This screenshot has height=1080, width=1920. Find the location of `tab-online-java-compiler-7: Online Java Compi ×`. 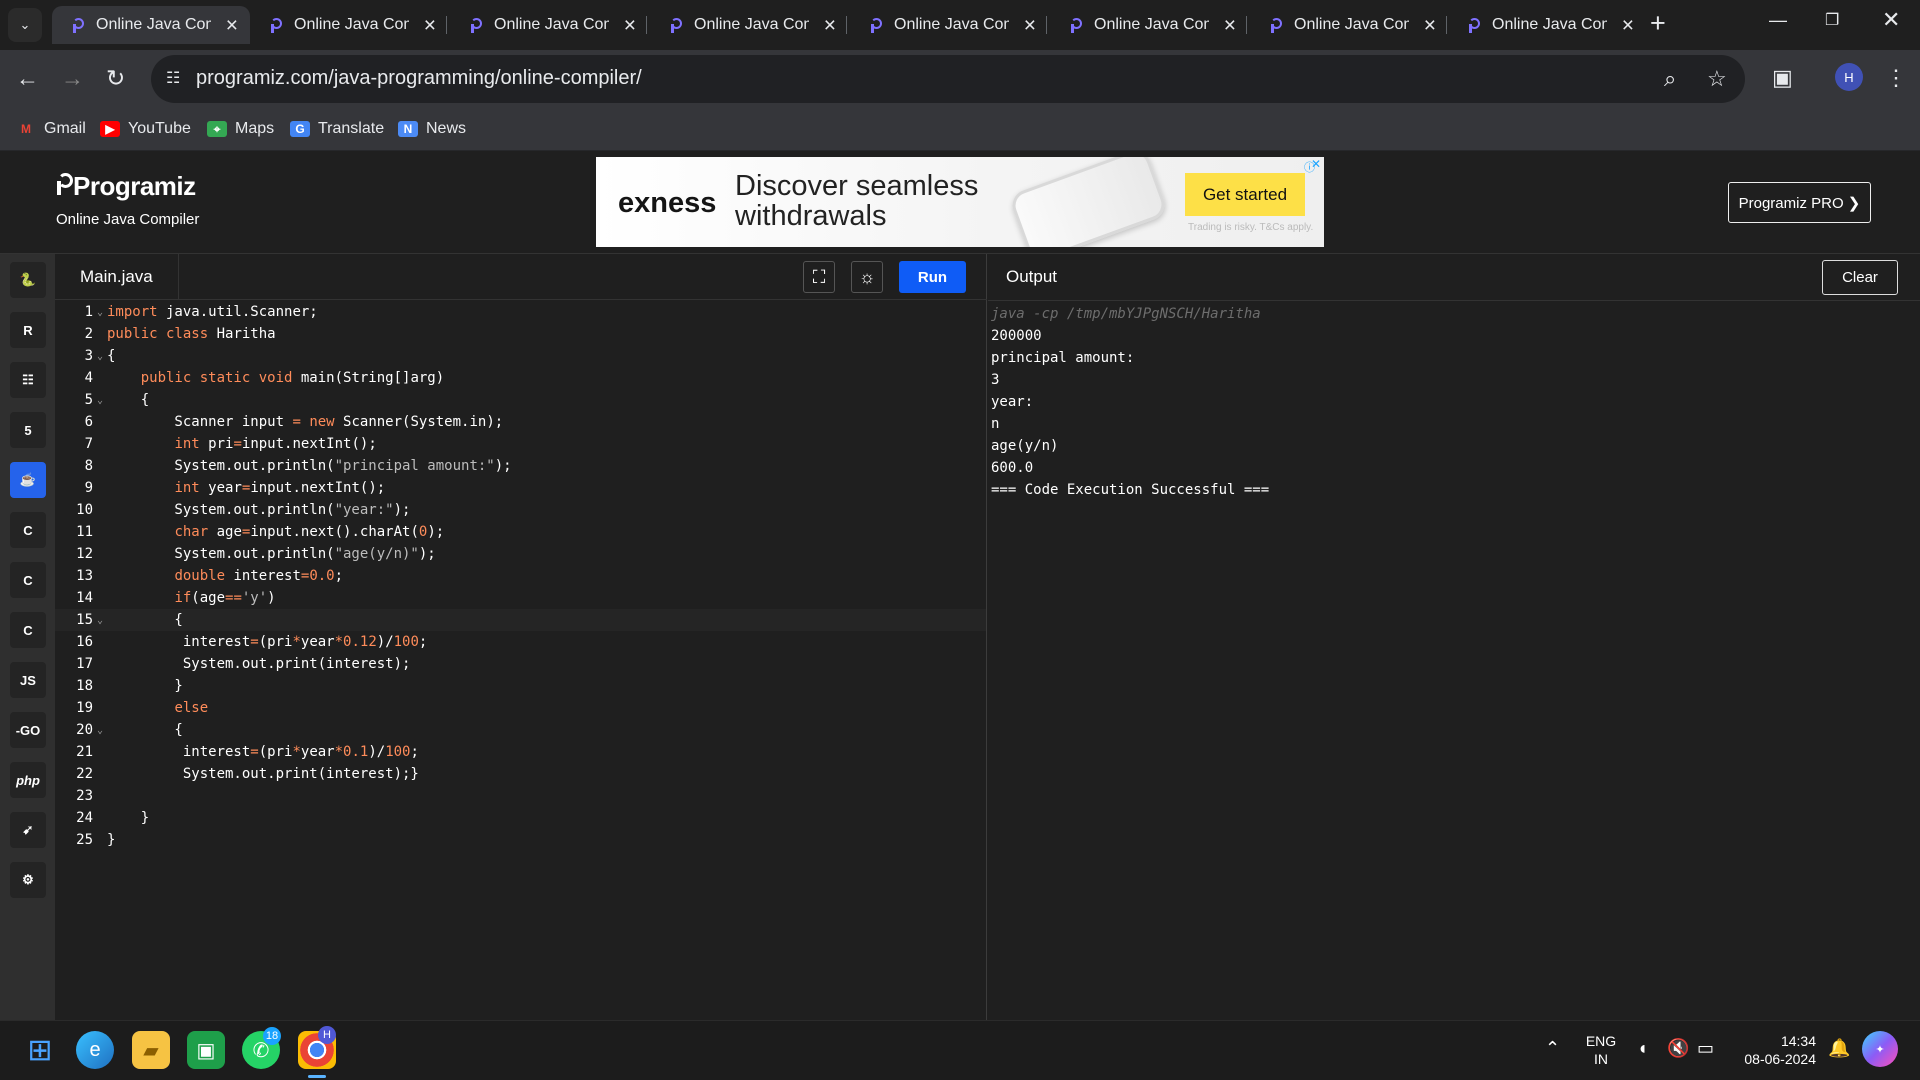

tab-online-java-compiler-7: Online Java Compi × is located at coordinates (1349, 25).